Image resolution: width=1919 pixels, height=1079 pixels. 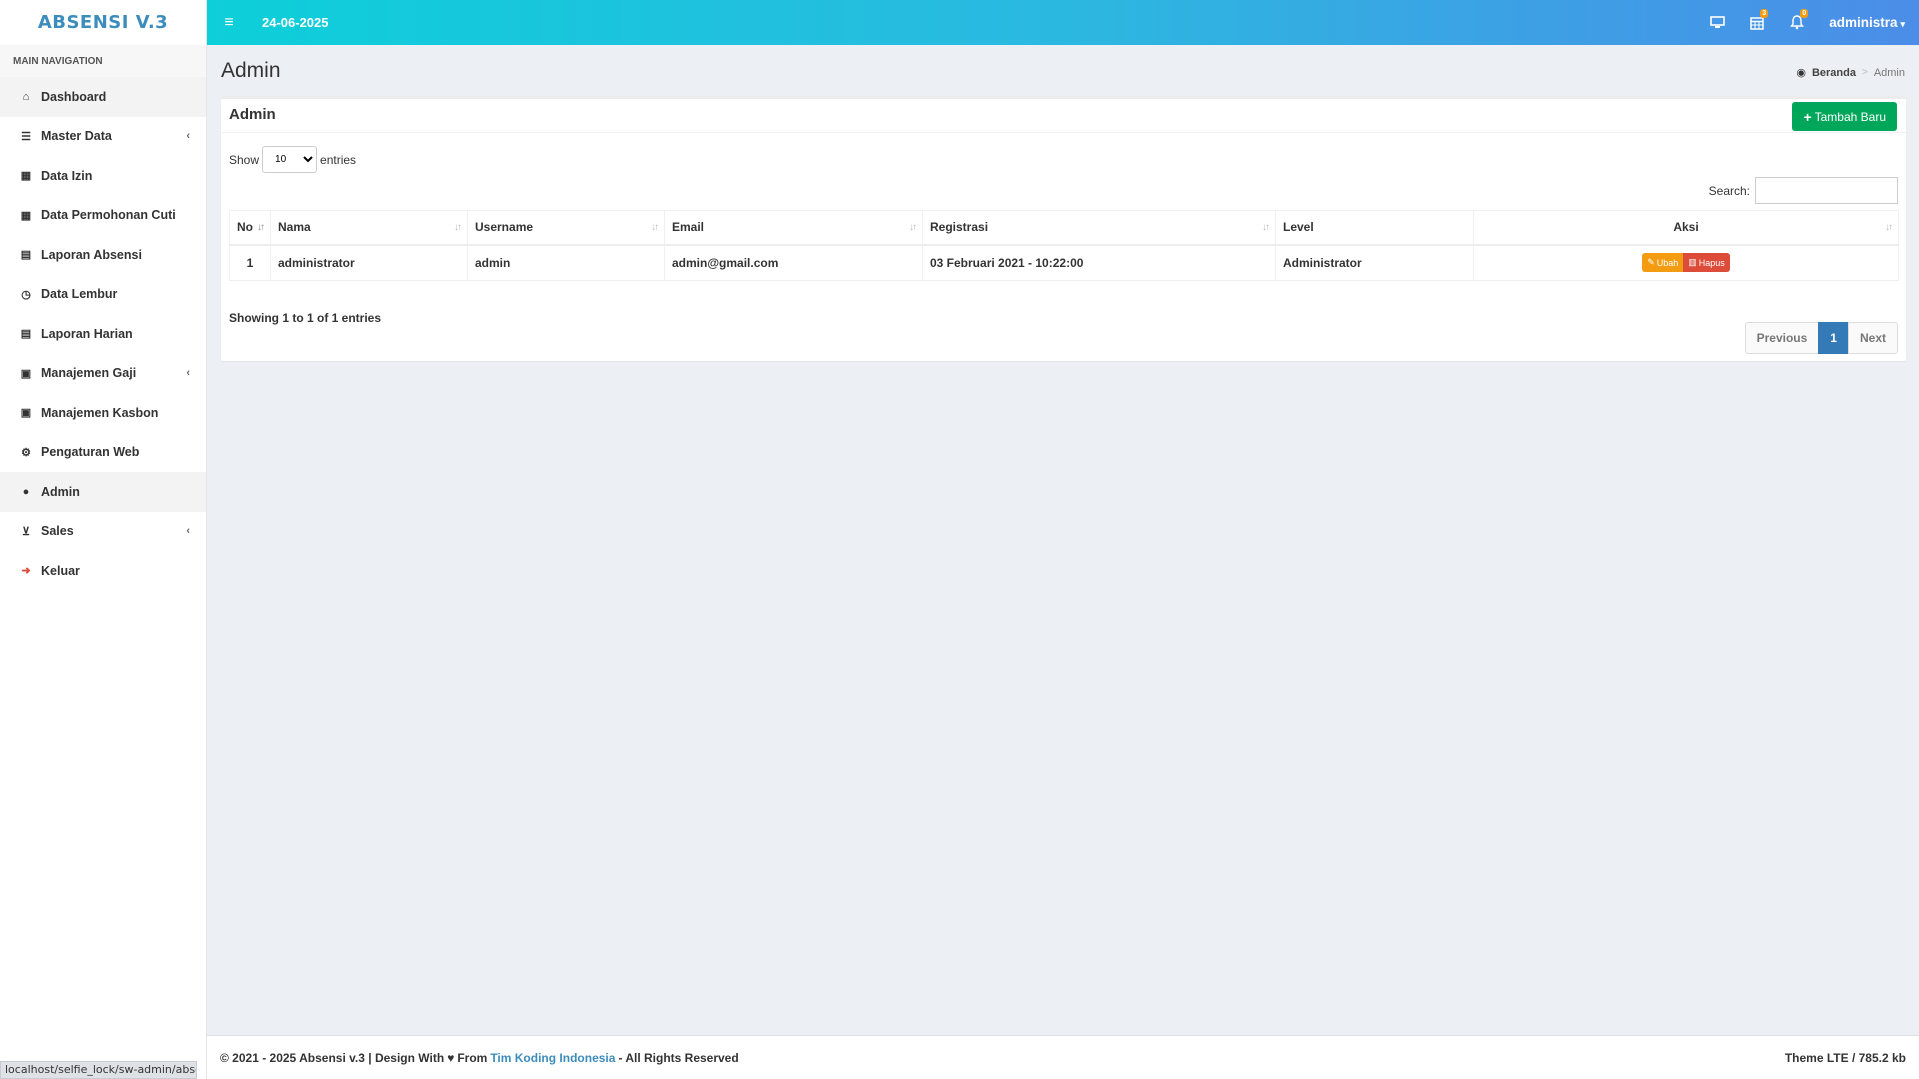 I want to click on search-input, so click(x=1826, y=190).